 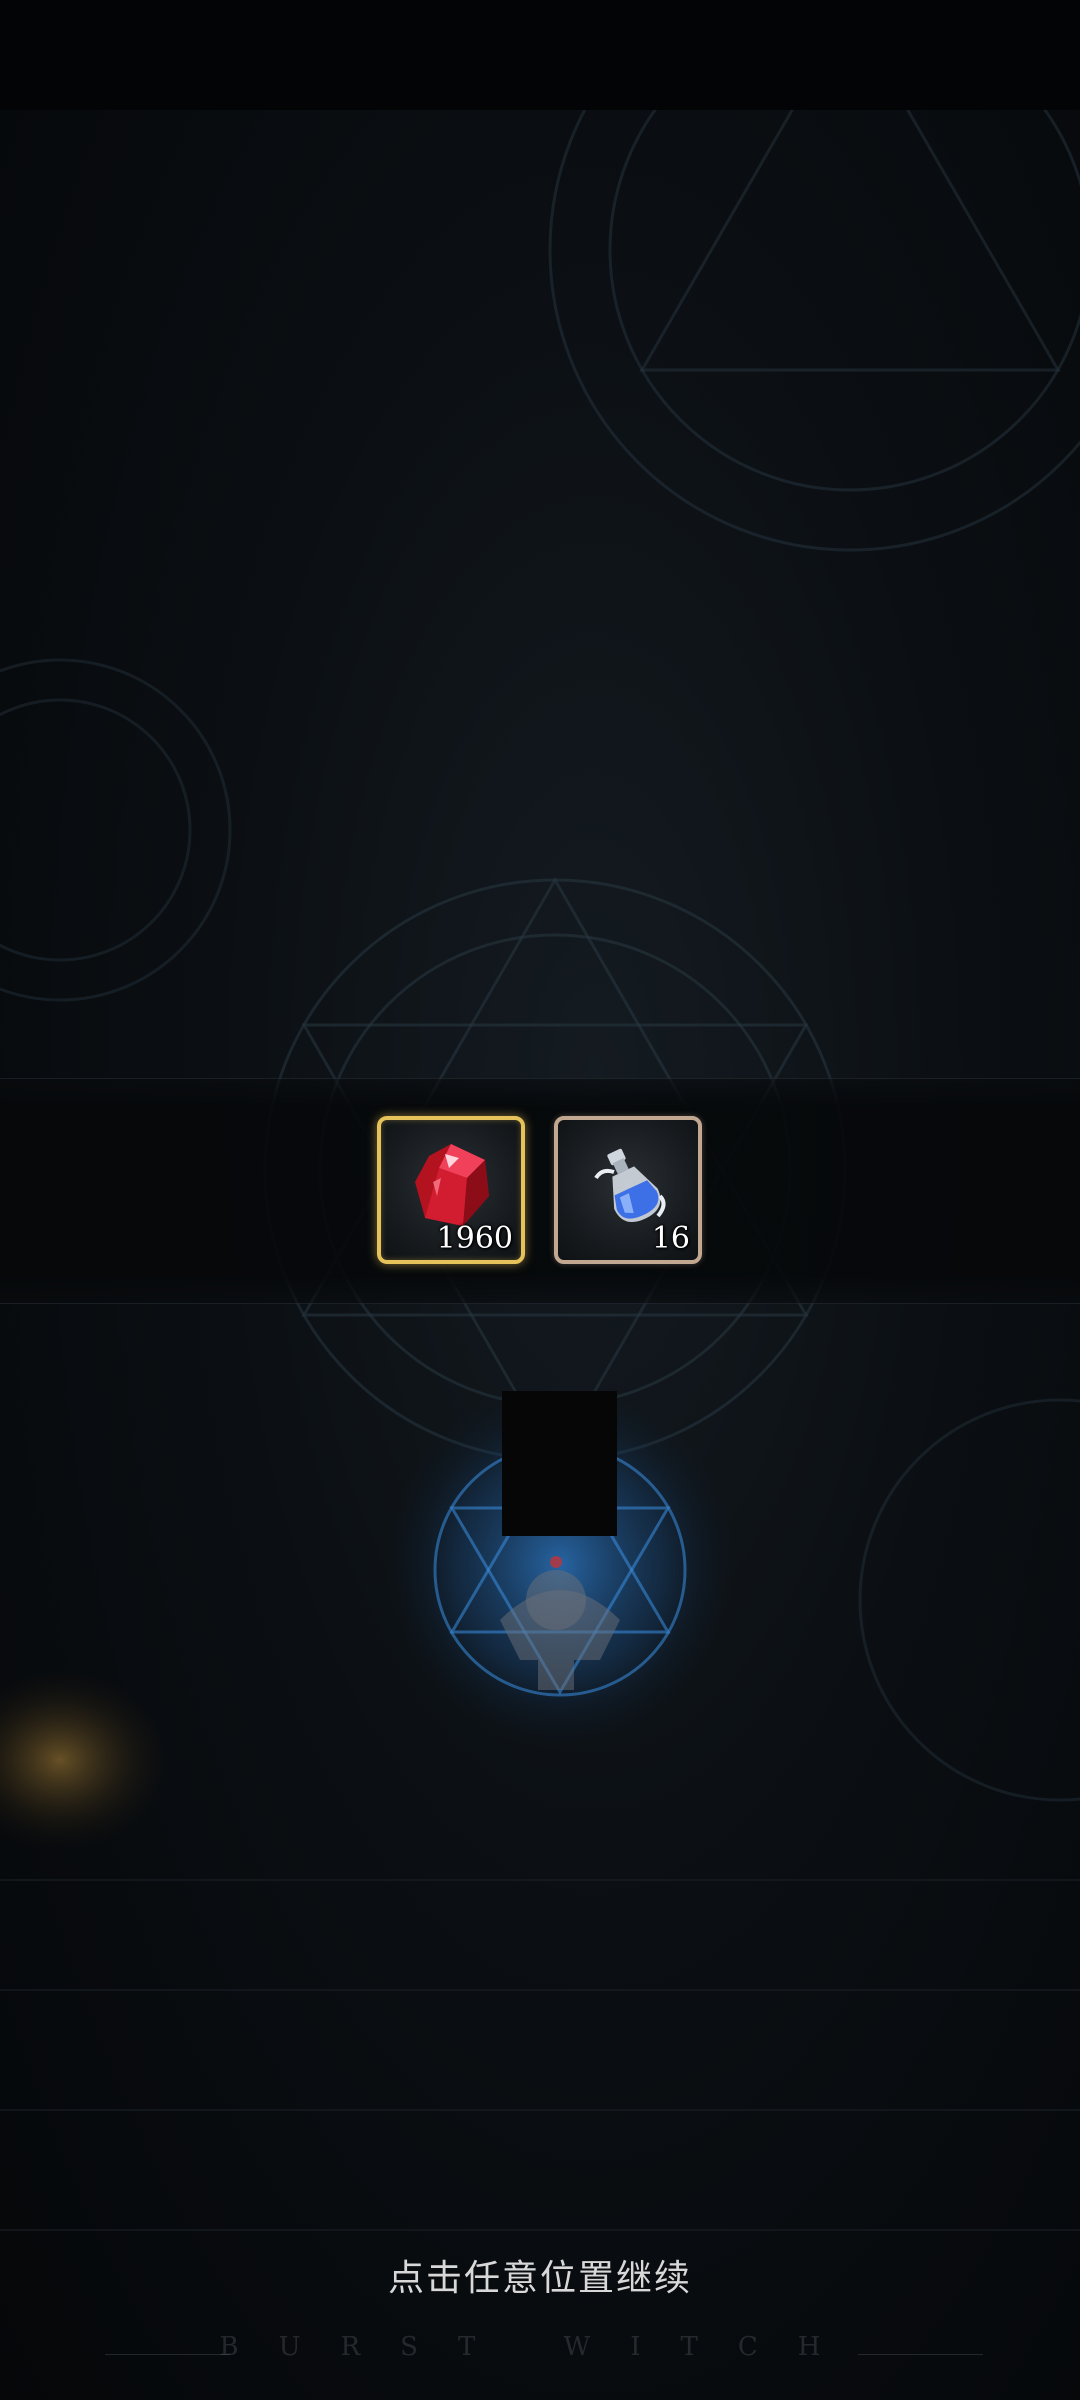 What do you see at coordinates (814, 331) in the screenshot?
I see `magic-circle-top-right` at bounding box center [814, 331].